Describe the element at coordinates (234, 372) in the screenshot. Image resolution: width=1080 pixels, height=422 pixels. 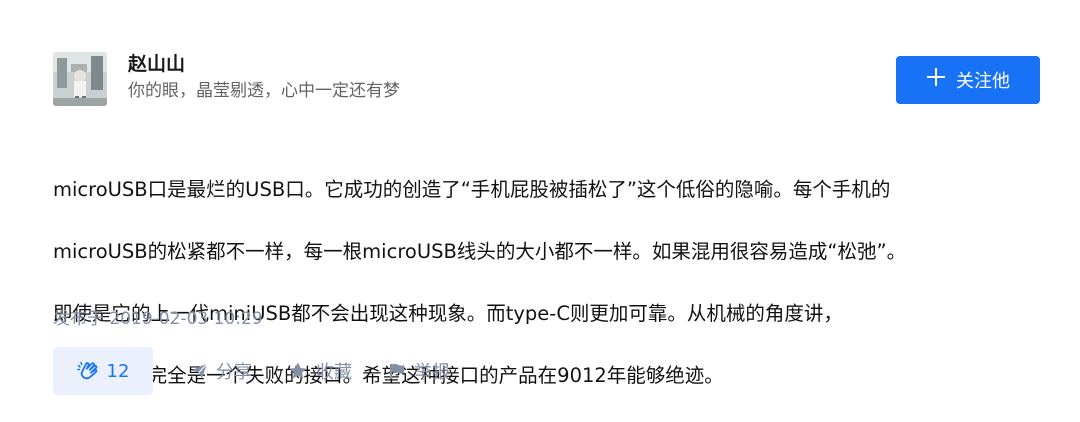
I see `share-label: 分享` at that location.